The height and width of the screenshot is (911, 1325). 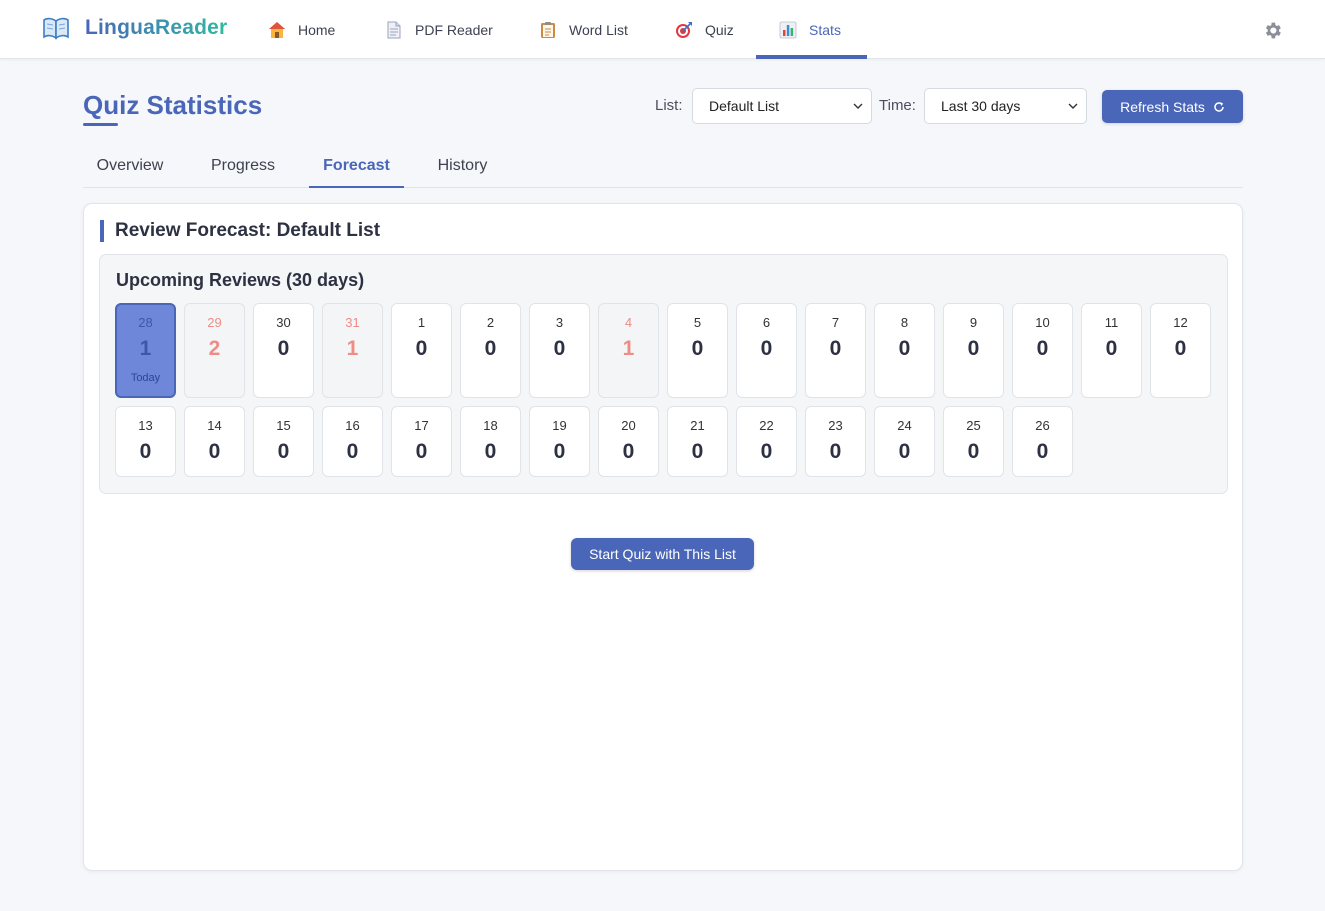 What do you see at coordinates (352, 322) in the screenshot?
I see `forecast-day-date: 31` at bounding box center [352, 322].